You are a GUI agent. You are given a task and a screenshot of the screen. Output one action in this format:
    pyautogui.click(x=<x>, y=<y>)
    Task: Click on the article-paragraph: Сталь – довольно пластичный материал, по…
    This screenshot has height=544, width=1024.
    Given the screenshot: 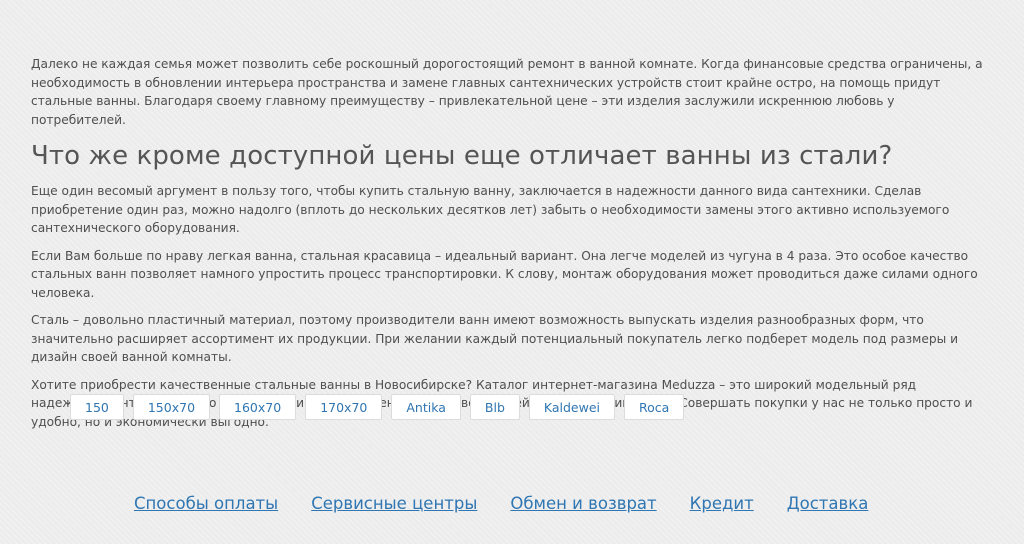 What is the action you would take?
    pyautogui.click(x=495, y=338)
    